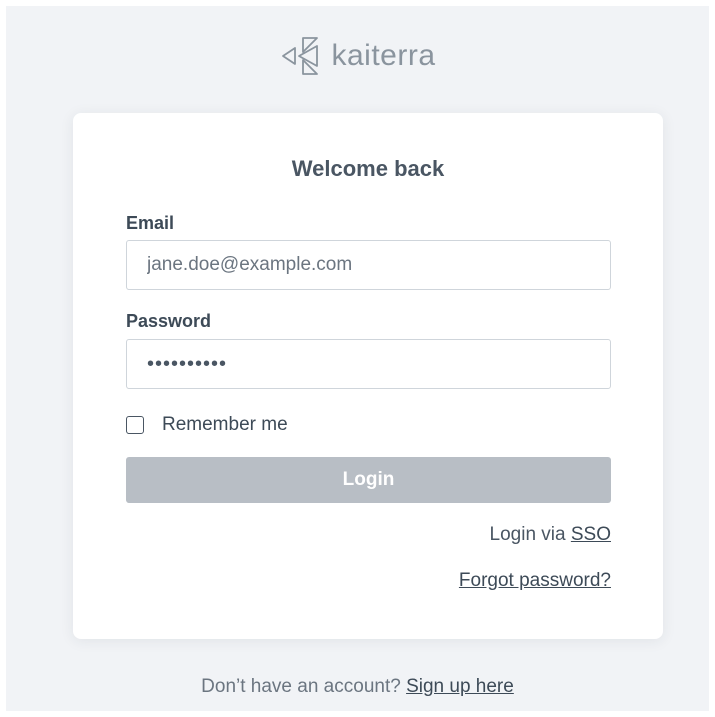 The width and height of the screenshot is (715, 717). I want to click on signup-prefix: Don’t have an account?, so click(304, 686).